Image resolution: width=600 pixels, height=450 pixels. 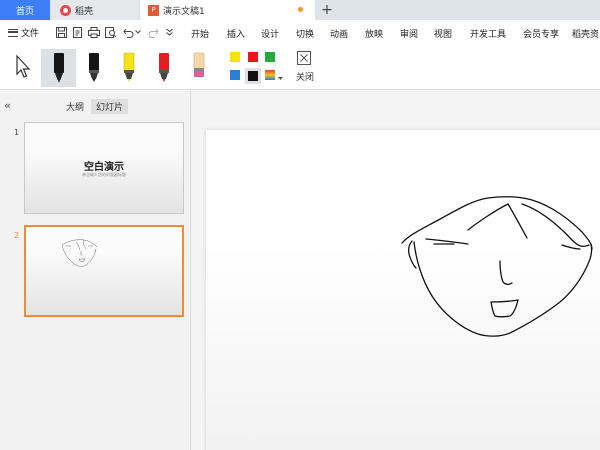 What do you see at coordinates (104, 174) in the screenshot?
I see `slide-thumbnail-subtitle: 单击输入您的封面副标题` at bounding box center [104, 174].